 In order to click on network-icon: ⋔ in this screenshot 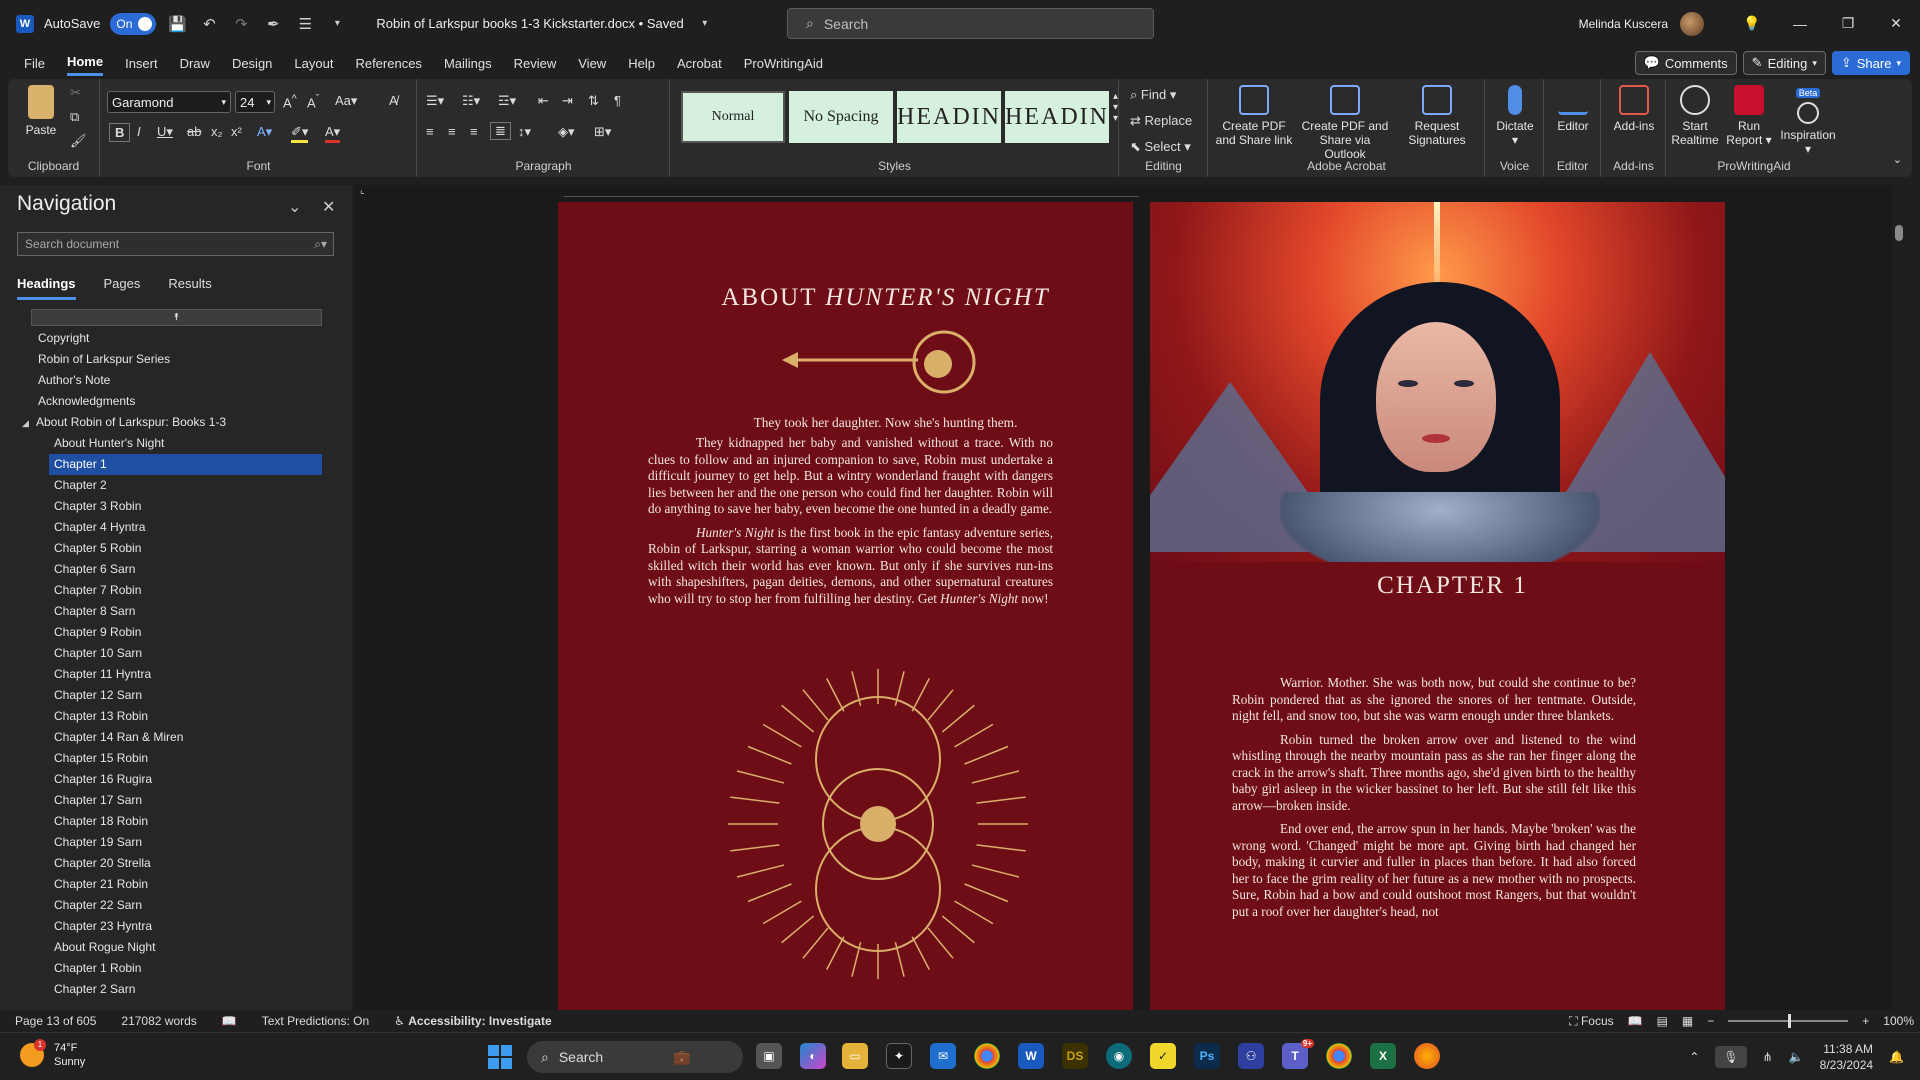, I will do `click(1768, 1057)`.